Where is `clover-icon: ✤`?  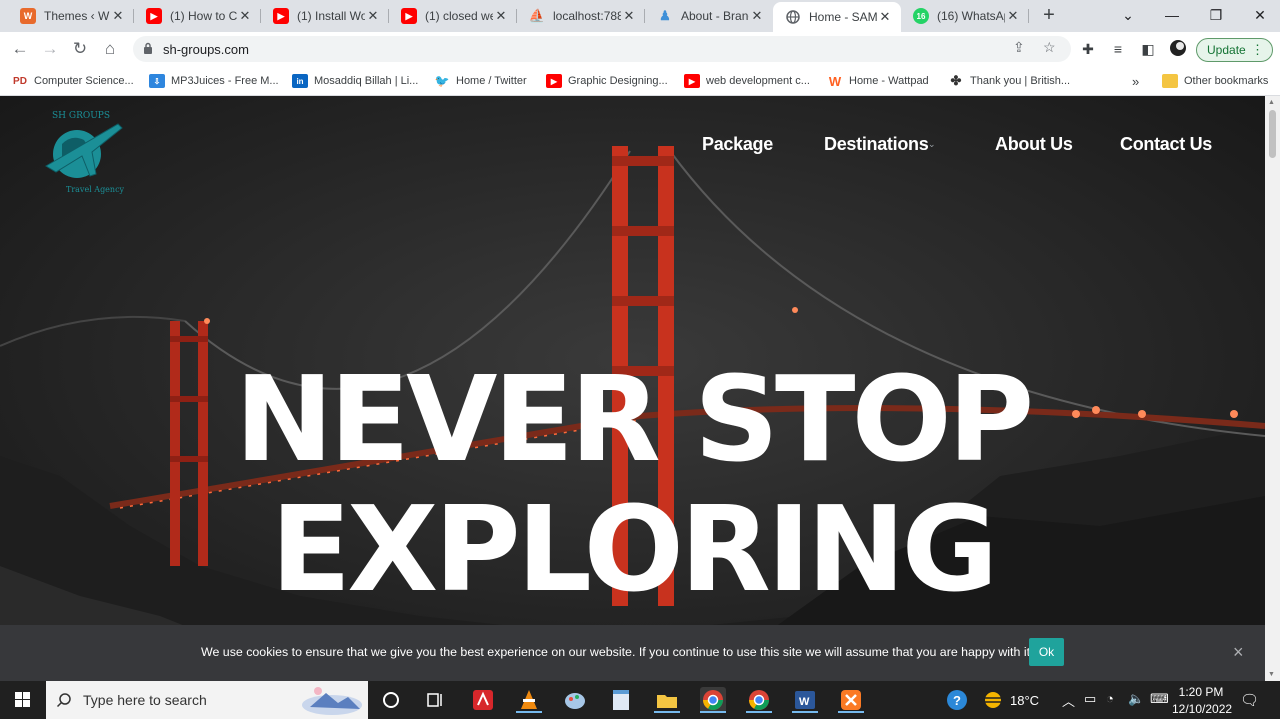 clover-icon: ✤ is located at coordinates (956, 80).